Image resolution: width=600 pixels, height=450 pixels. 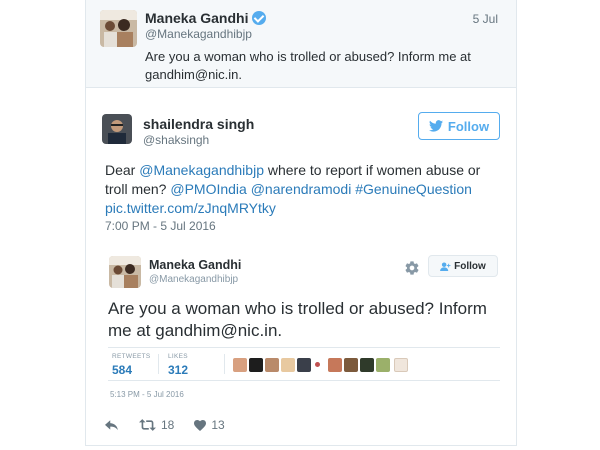 What do you see at coordinates (435, 126) in the screenshot?
I see `twitter-bird-icon` at bounding box center [435, 126].